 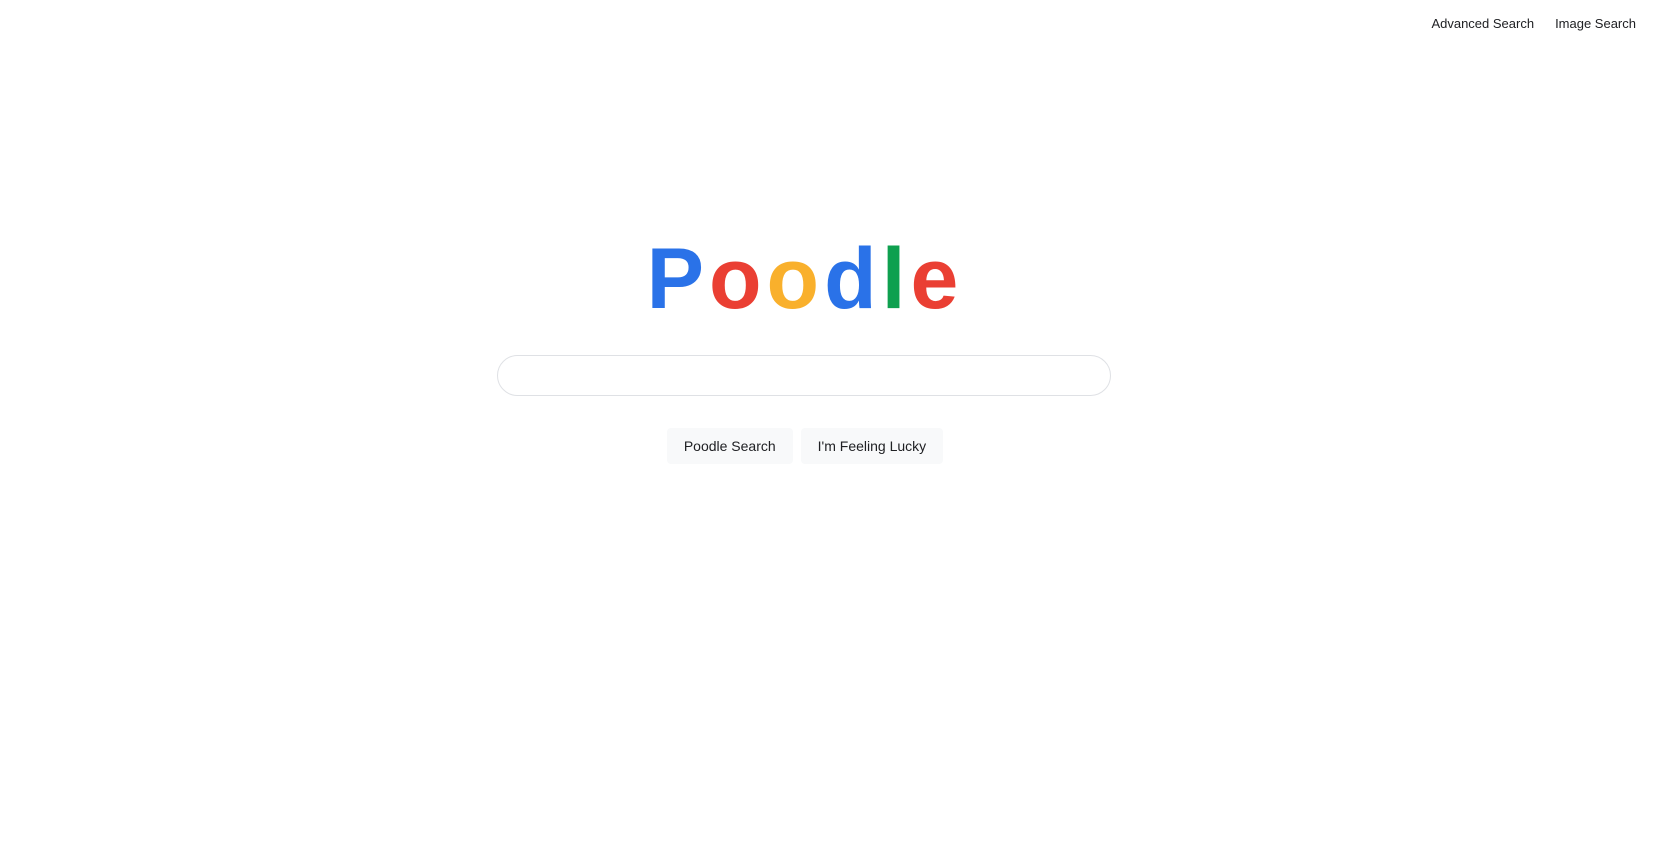 I want to click on search-buttons: Poodle Search I'm Feeling Lucky, so click(x=805, y=446).